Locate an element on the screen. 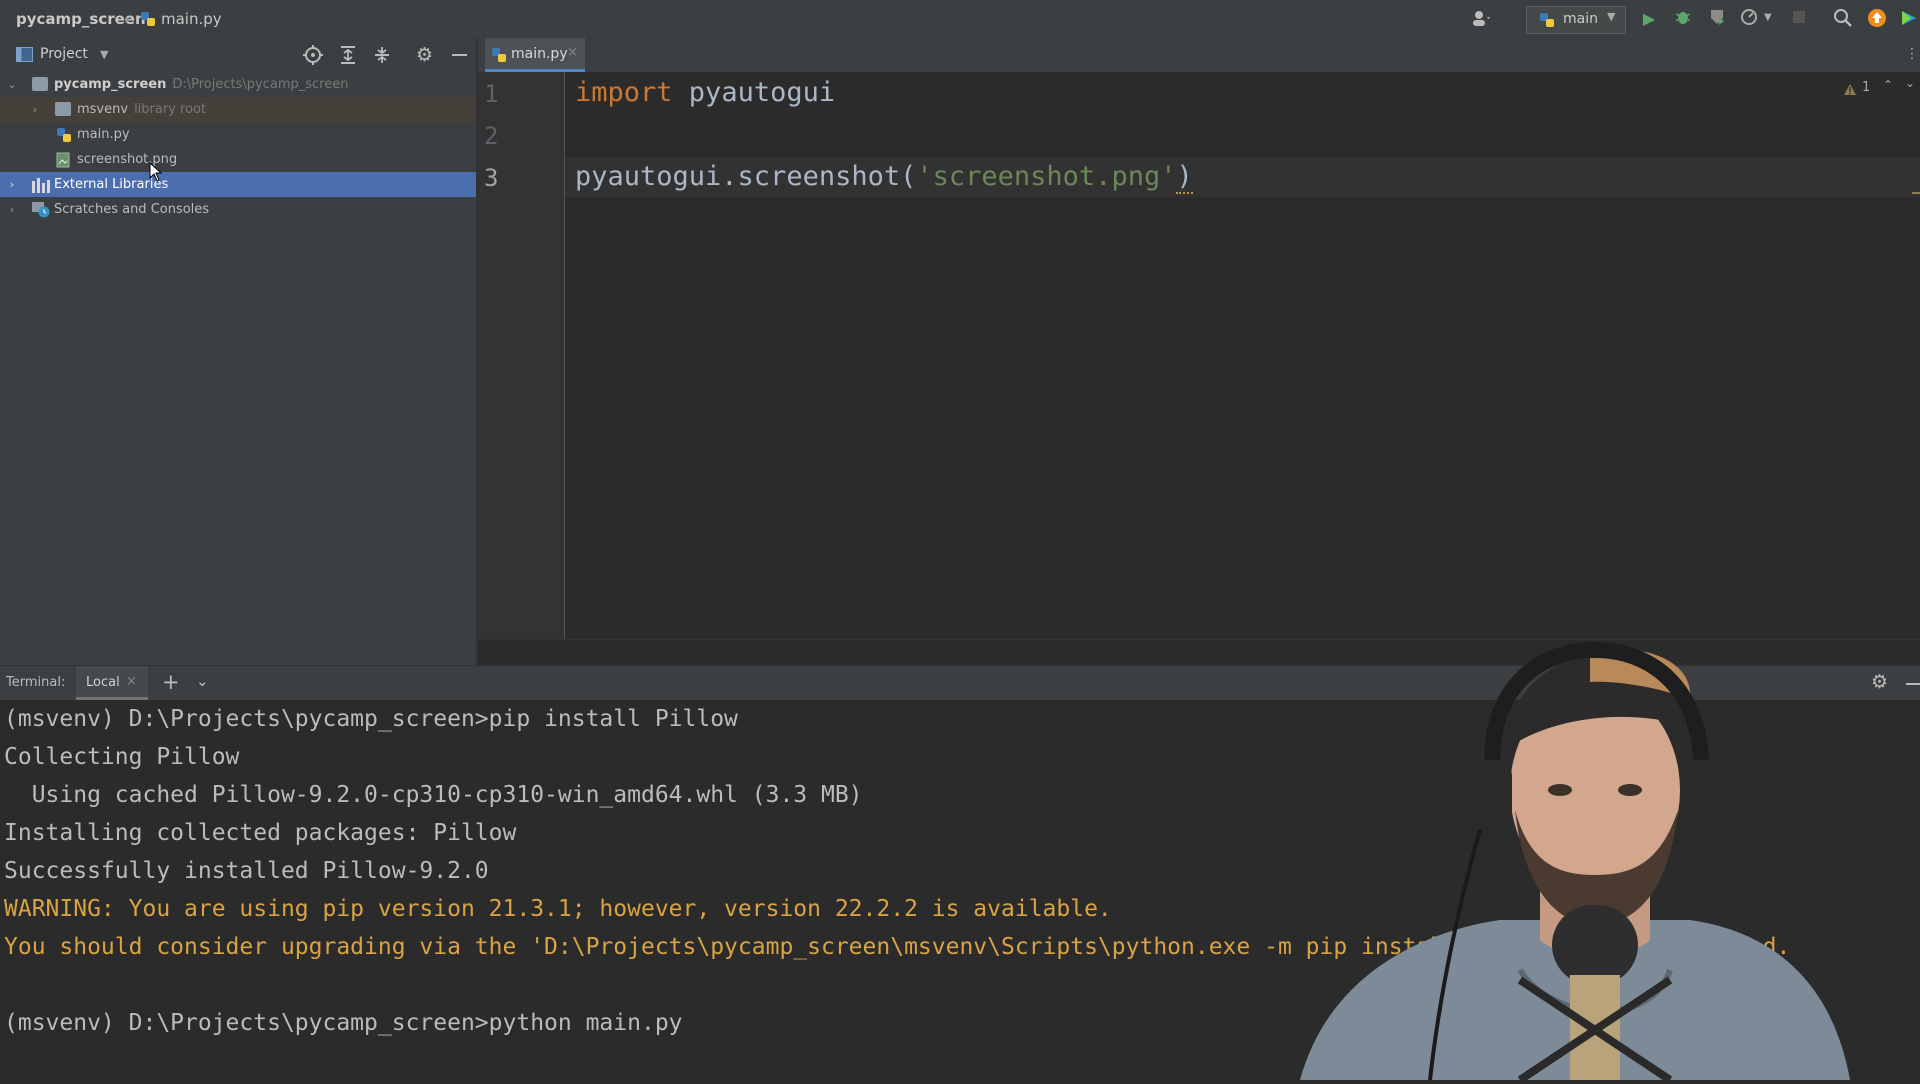 The image size is (1920, 1084). collapse-all-icon is located at coordinates (382, 57).